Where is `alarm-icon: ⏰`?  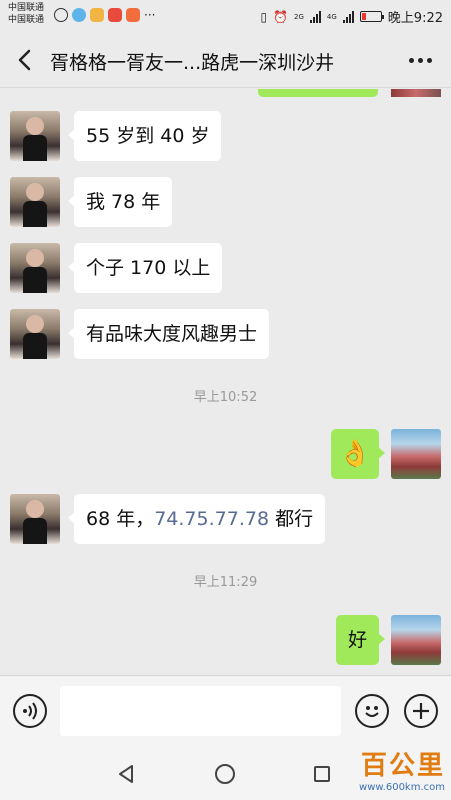
alarm-icon: ⏰ is located at coordinates (281, 16).